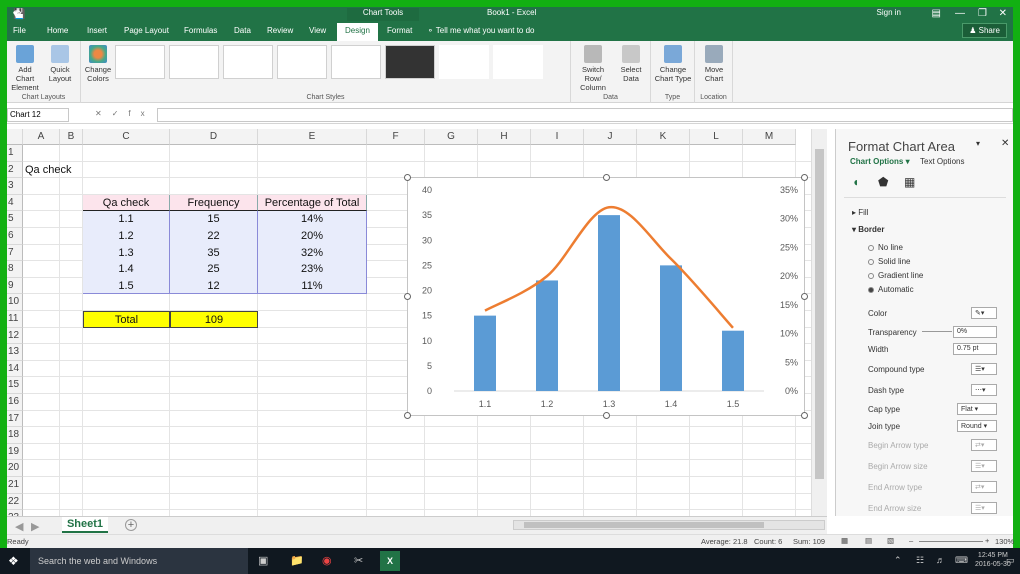  Describe the element at coordinates (429, 366) in the screenshot. I see `y-axis-tick-label: 5` at that location.